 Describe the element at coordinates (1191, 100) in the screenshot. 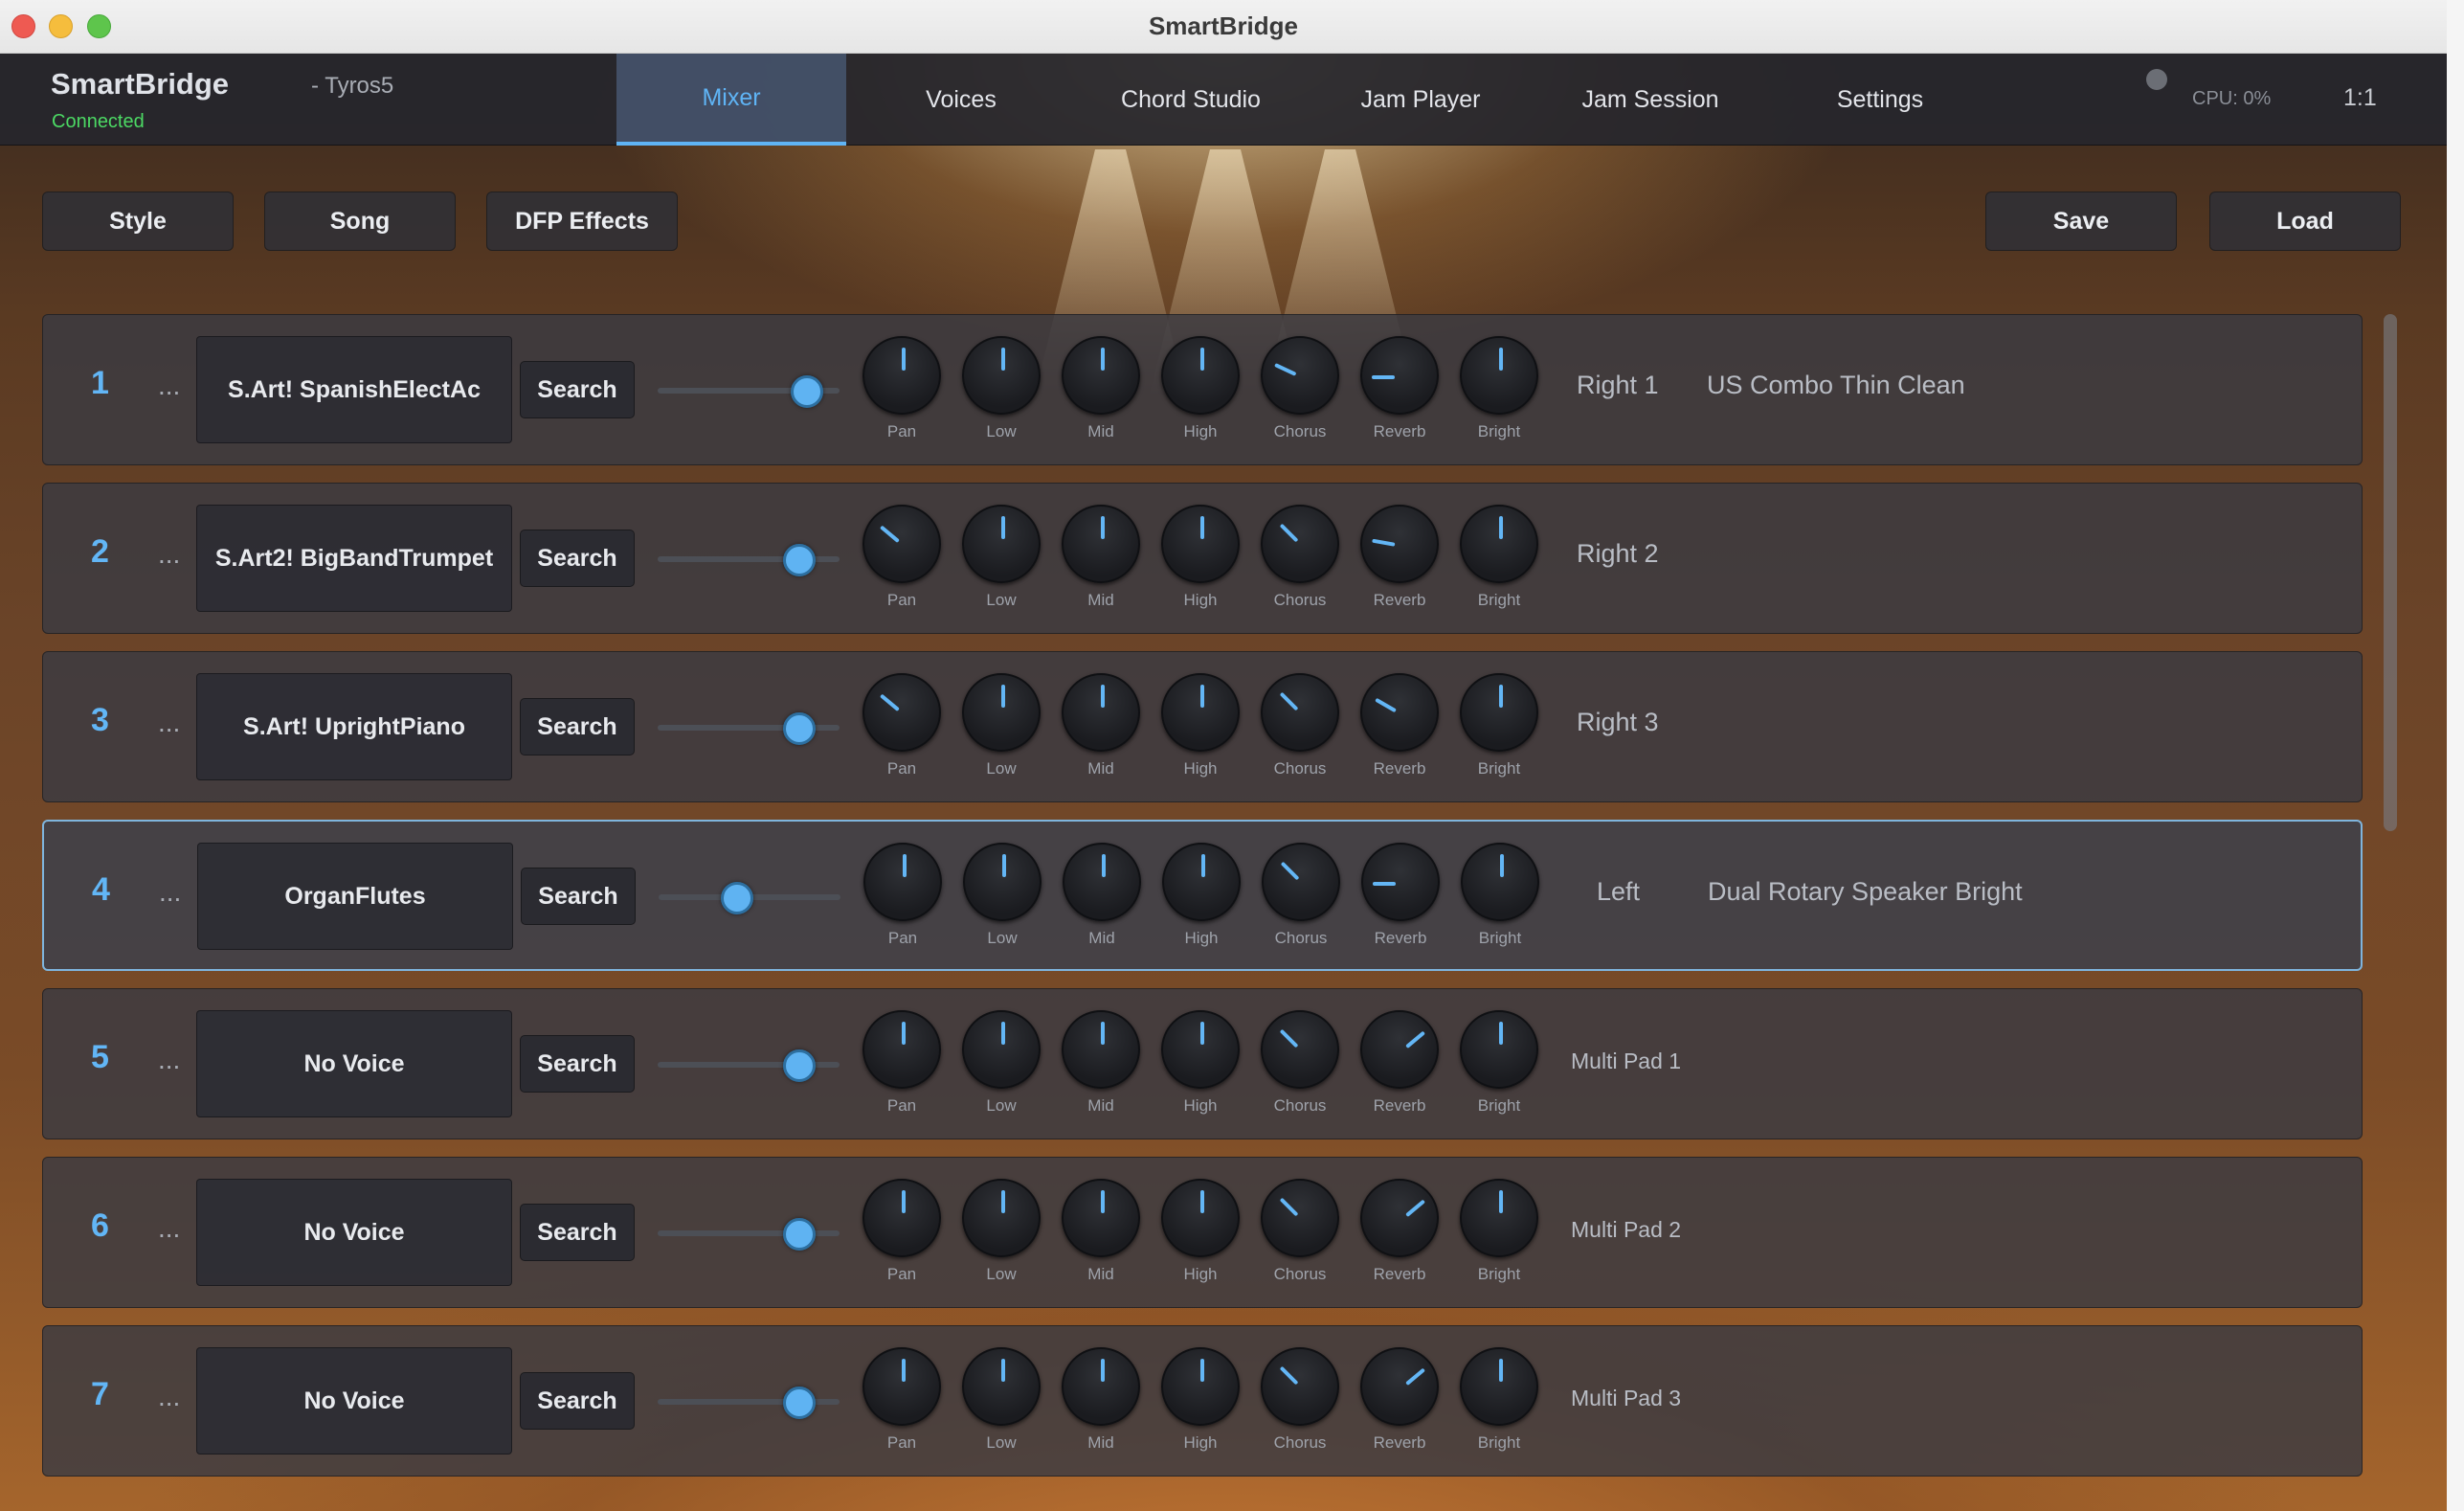

I see `tab-chord-studio: Chord Studio` at that location.